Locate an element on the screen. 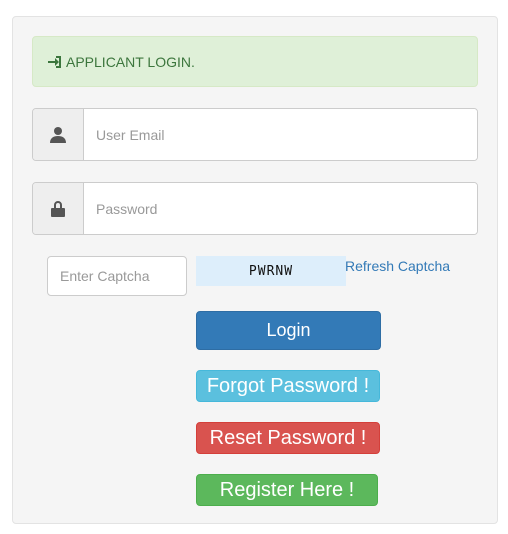 The image size is (508, 534). password-input-group is located at coordinates (255, 208).